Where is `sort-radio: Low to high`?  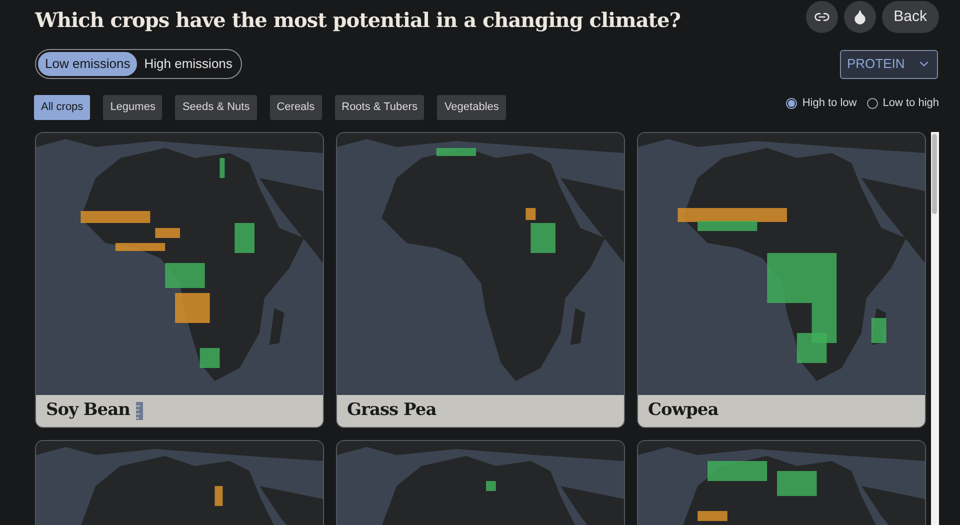
sort-radio: Low to high is located at coordinates (902, 103).